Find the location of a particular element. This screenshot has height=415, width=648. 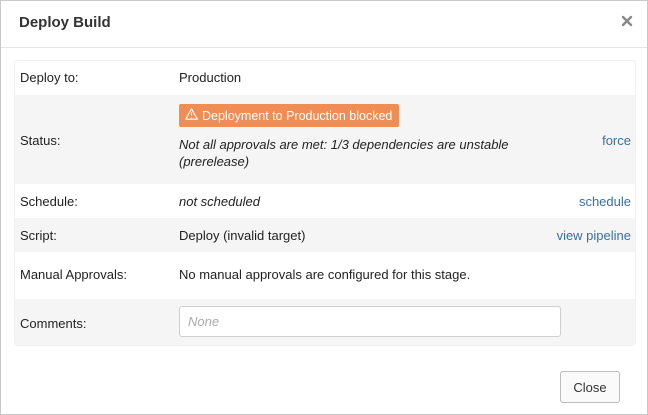

schedule-link: schedule is located at coordinates (605, 201).